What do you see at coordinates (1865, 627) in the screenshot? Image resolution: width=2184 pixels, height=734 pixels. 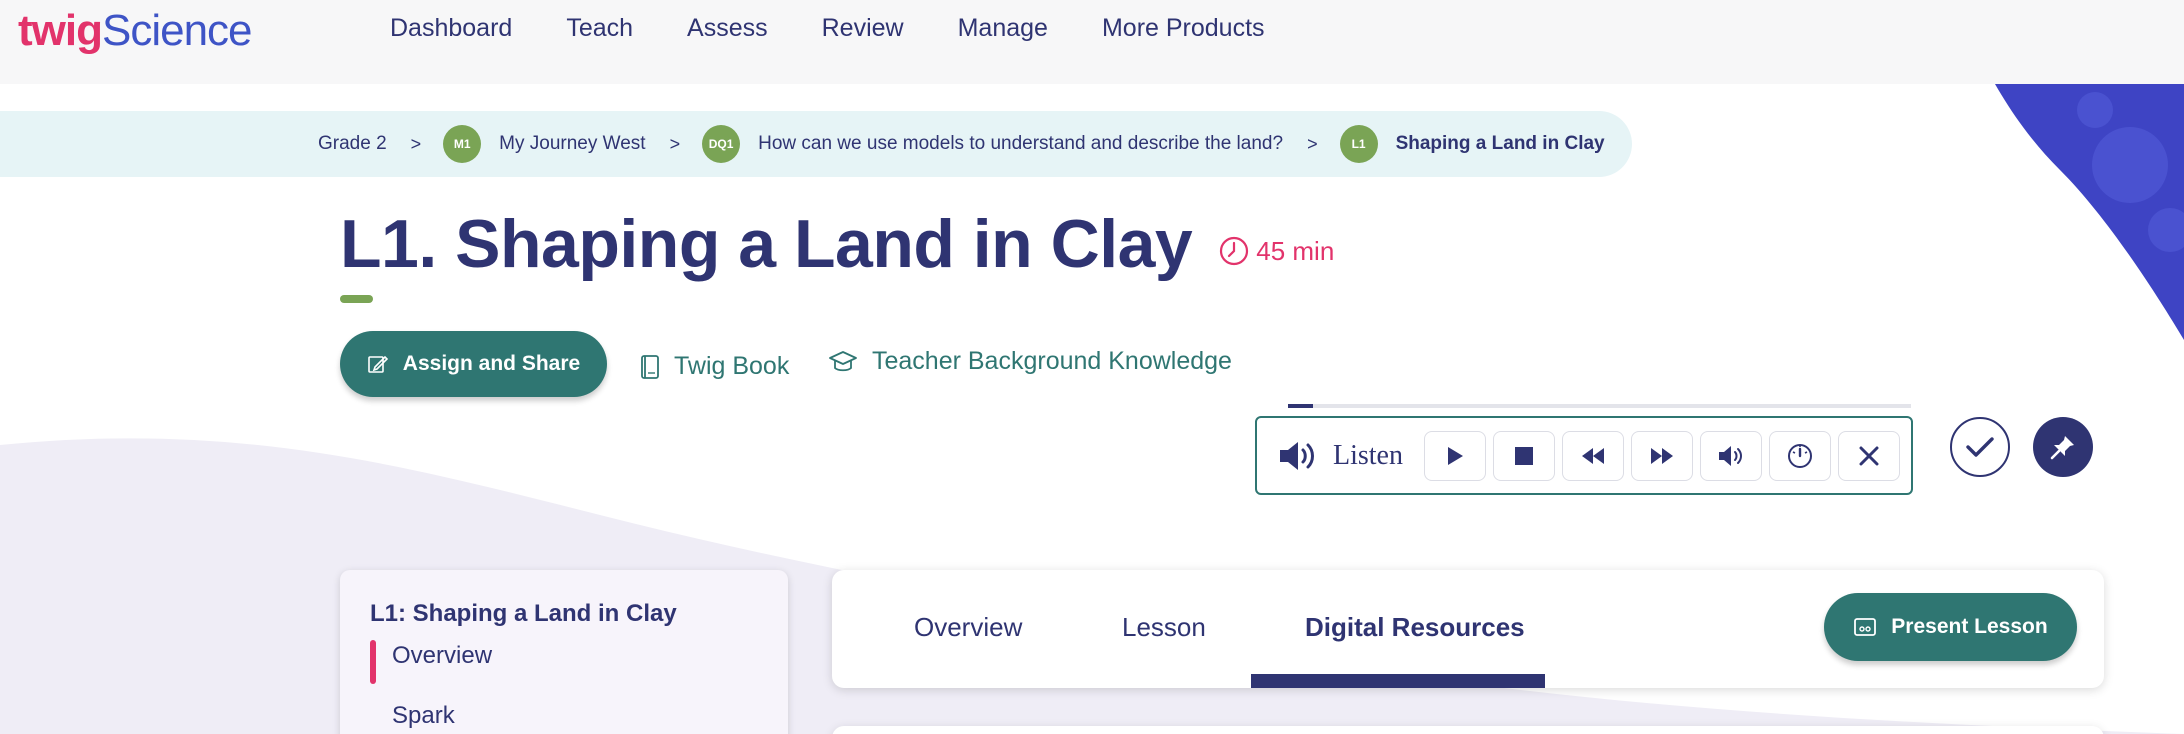 I see `presentation-icon` at bounding box center [1865, 627].